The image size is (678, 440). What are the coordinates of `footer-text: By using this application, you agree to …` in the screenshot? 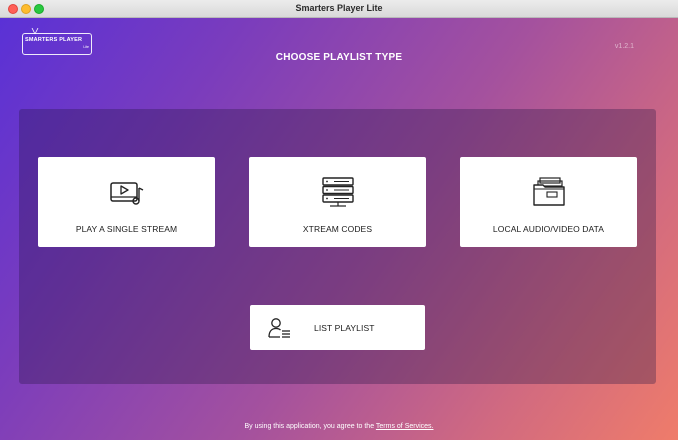 It's located at (310, 426).